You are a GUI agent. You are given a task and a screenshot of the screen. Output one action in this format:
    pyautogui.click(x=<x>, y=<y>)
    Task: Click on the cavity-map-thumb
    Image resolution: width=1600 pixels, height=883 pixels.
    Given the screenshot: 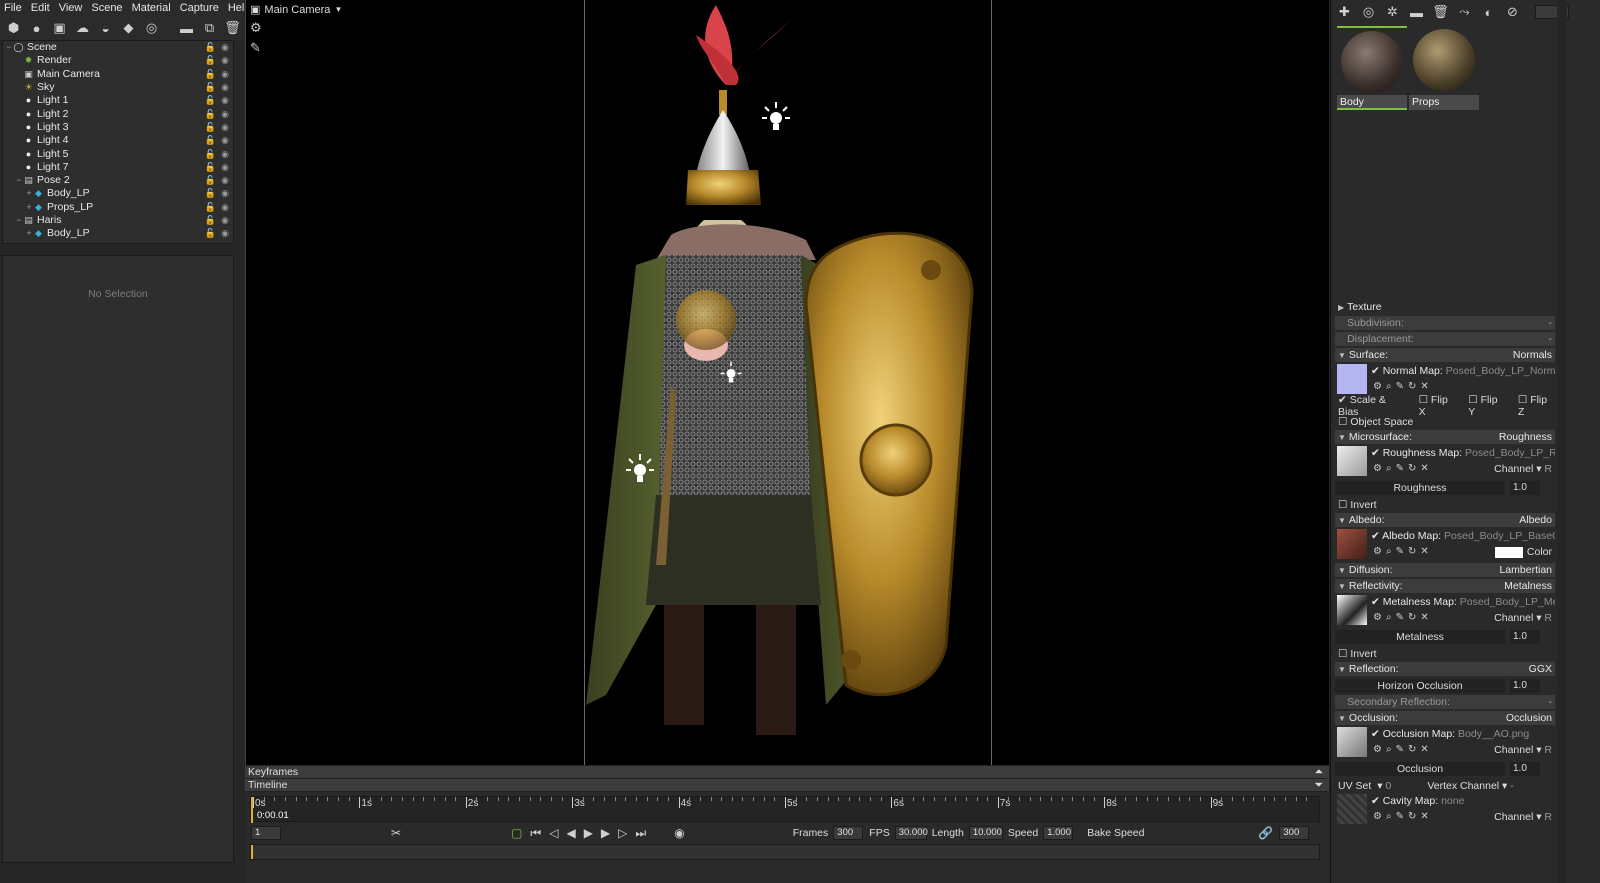 What is the action you would take?
    pyautogui.click(x=1352, y=809)
    